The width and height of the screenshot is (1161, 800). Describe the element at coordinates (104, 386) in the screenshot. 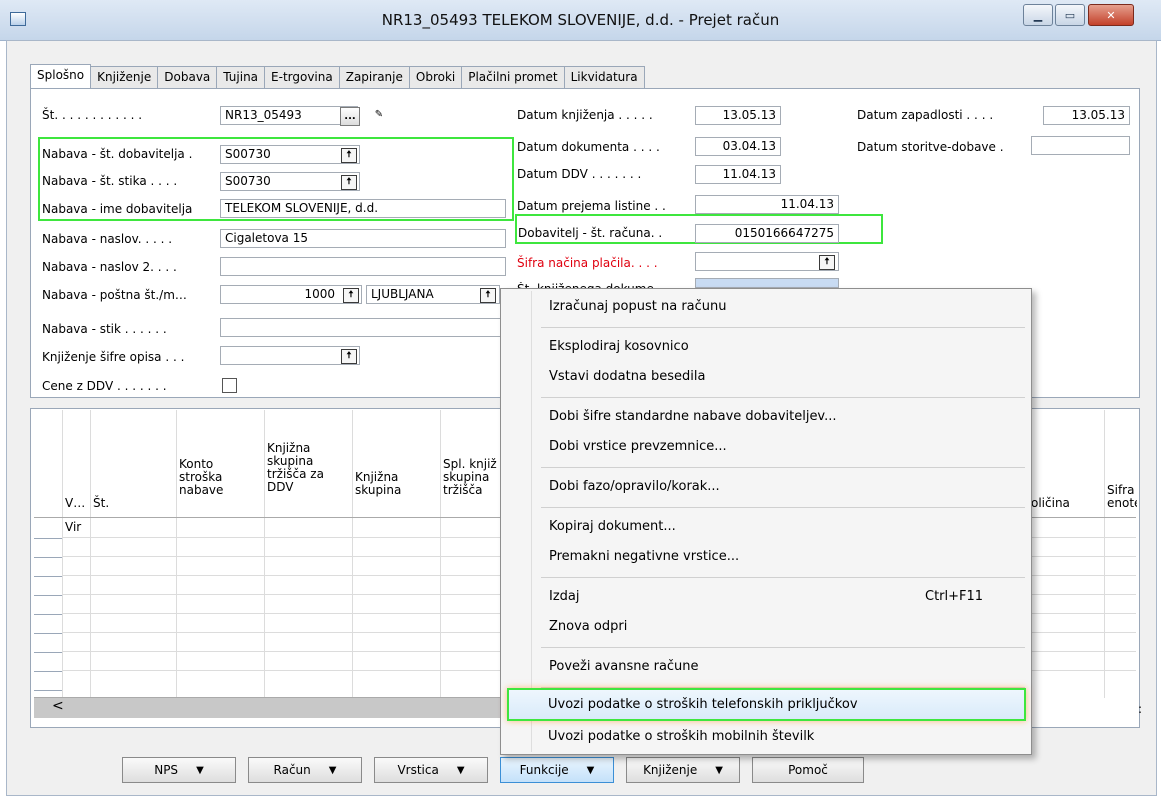

I see `prices-vat-label: Cene z DDV . . . . . . .` at that location.